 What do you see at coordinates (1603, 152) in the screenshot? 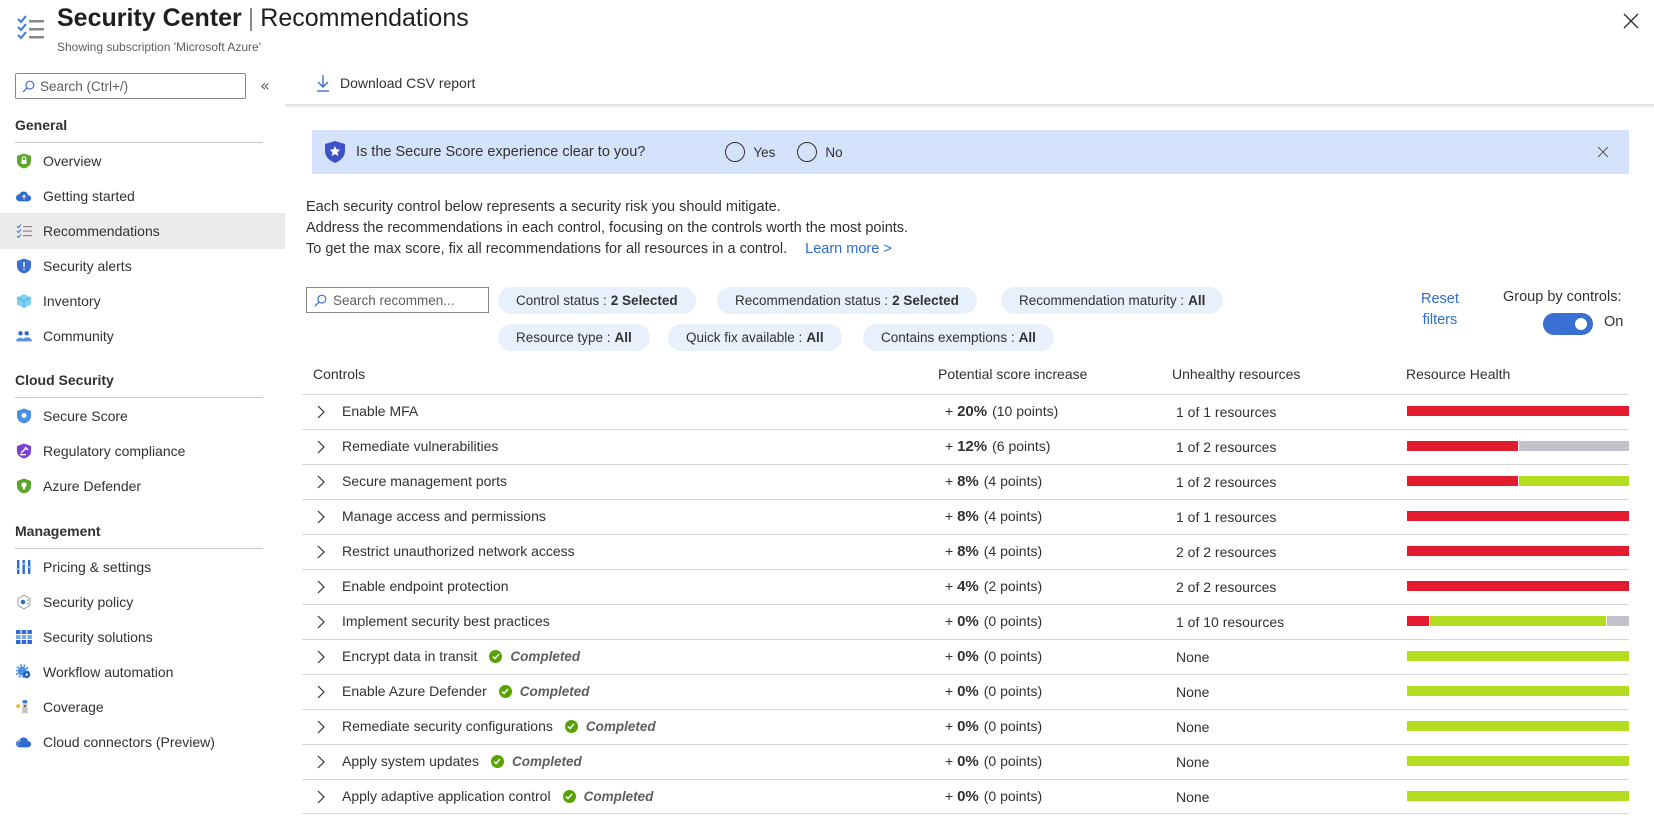
I see `banner-close-icon` at bounding box center [1603, 152].